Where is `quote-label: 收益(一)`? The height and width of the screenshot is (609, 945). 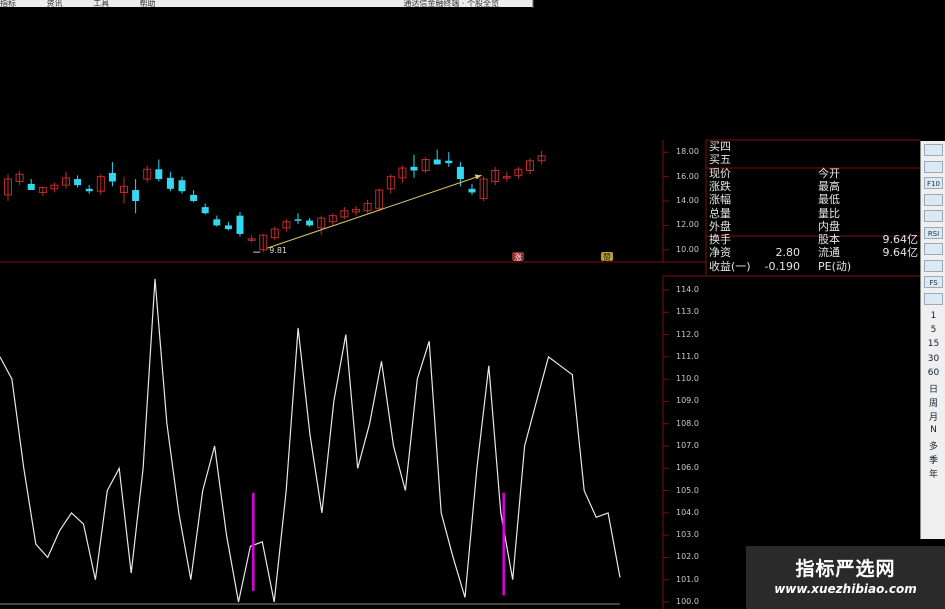
quote-label: 收益(一) is located at coordinates (730, 266).